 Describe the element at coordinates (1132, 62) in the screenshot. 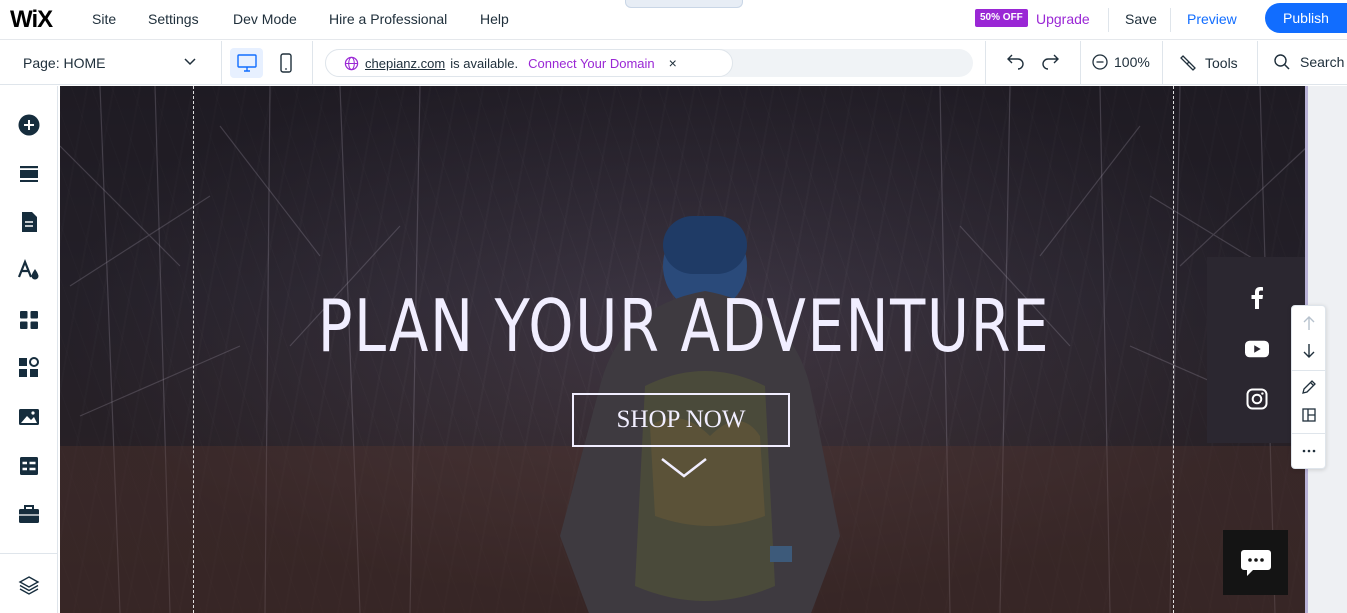

I see `zoom-level: 100%` at that location.